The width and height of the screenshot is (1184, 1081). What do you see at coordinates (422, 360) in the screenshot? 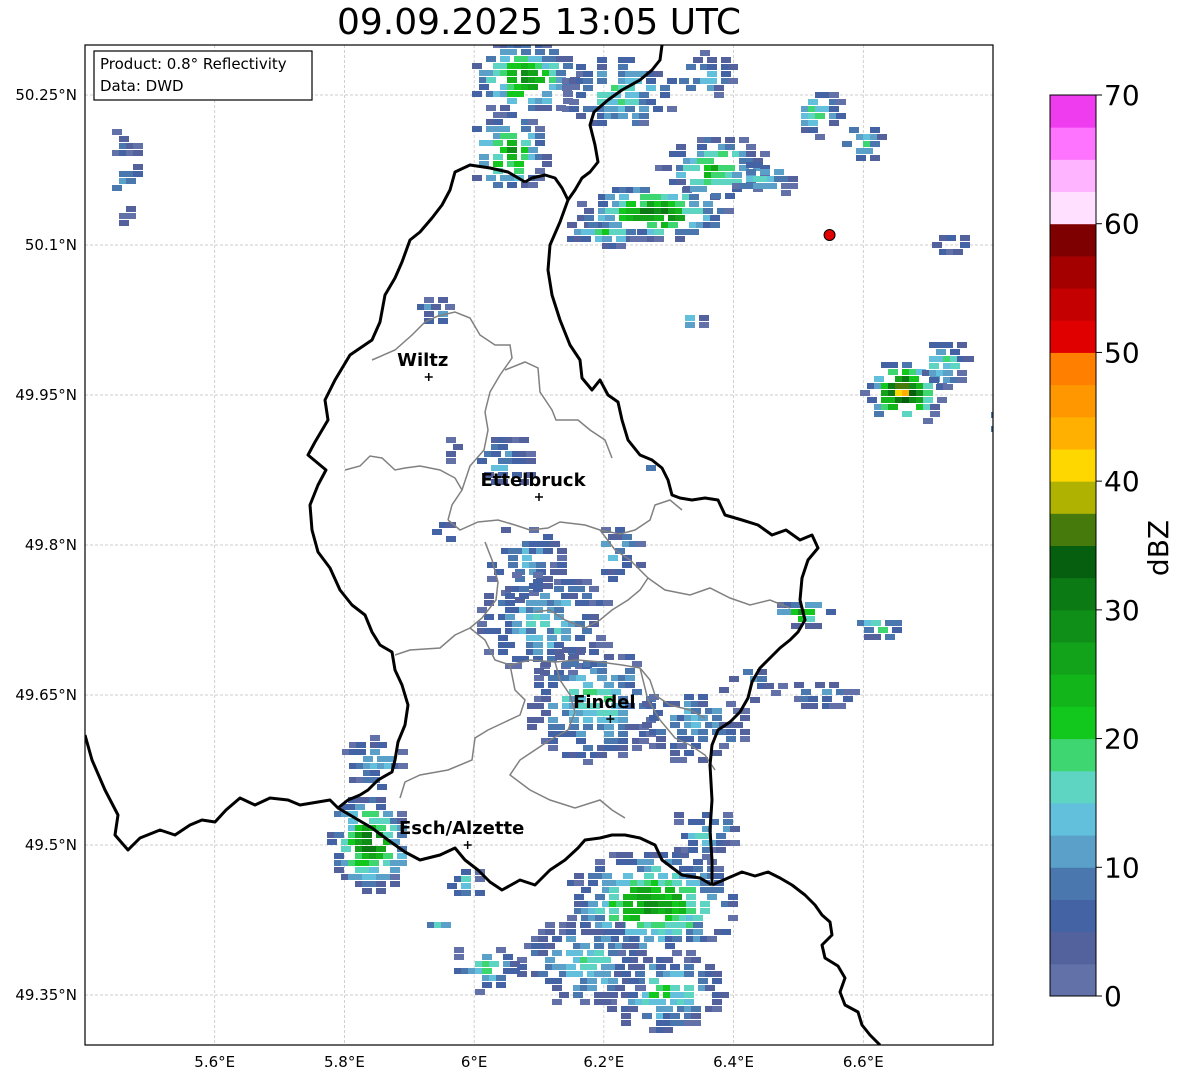
I see `city-label: Wiltz` at bounding box center [422, 360].